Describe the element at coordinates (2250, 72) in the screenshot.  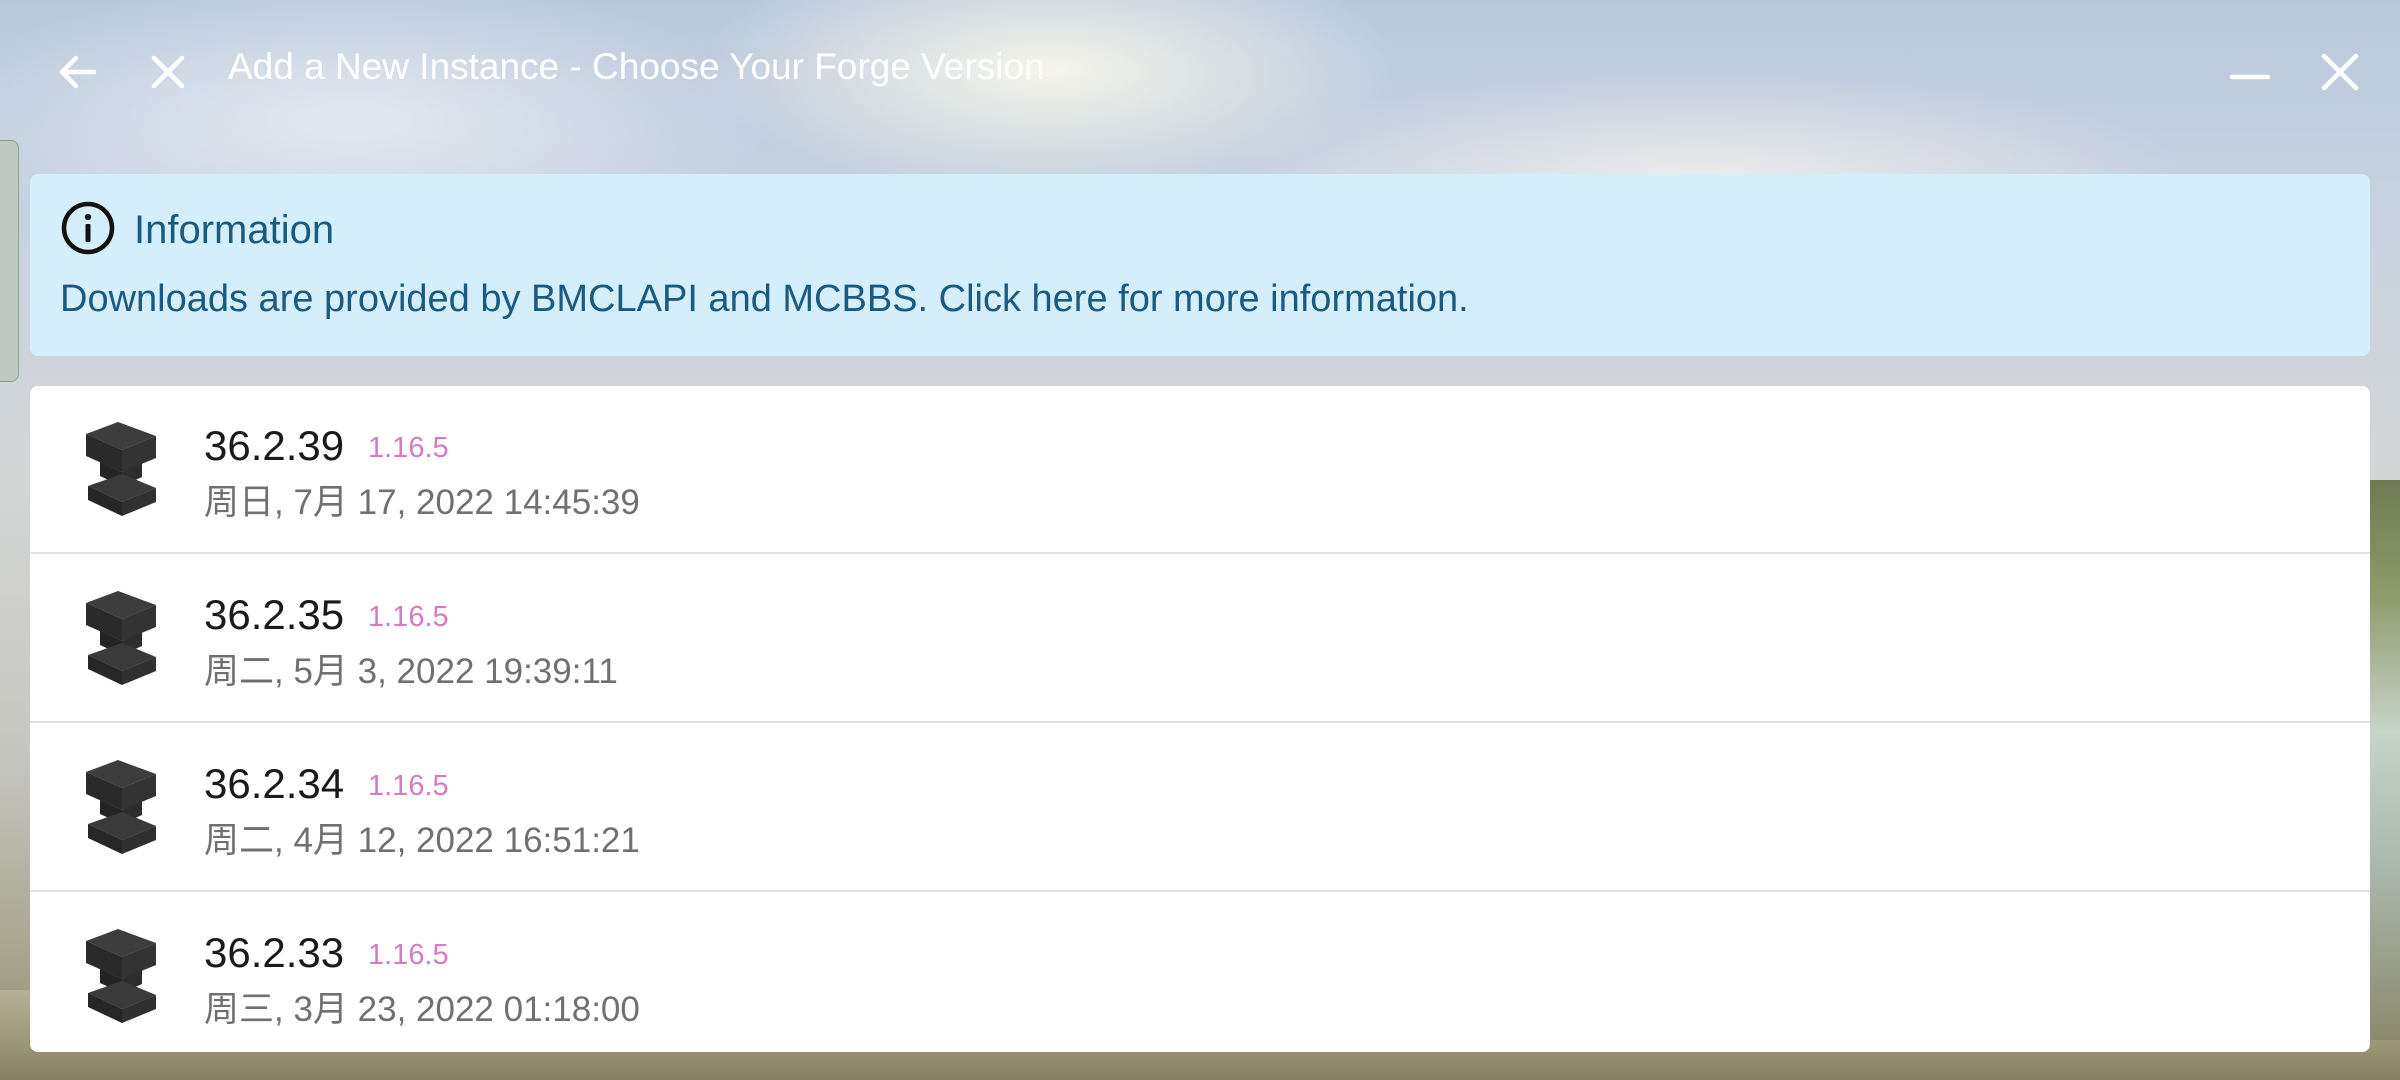
I see `minimize-button` at that location.